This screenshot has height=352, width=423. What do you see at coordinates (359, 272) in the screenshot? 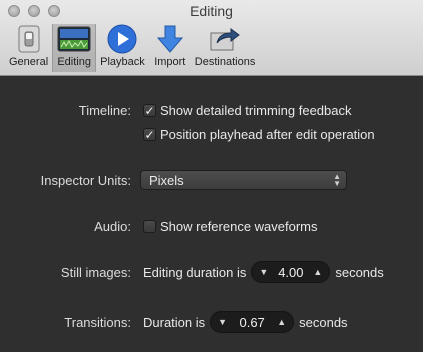
I see `still-images-suffix: seconds` at bounding box center [359, 272].